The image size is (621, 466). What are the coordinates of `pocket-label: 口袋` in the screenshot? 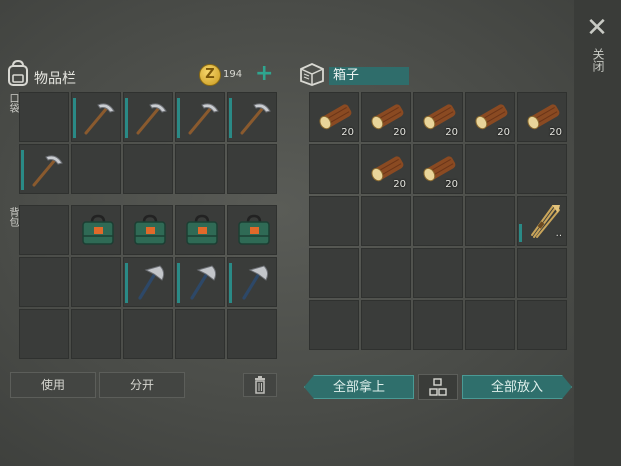 It's located at (12, 103).